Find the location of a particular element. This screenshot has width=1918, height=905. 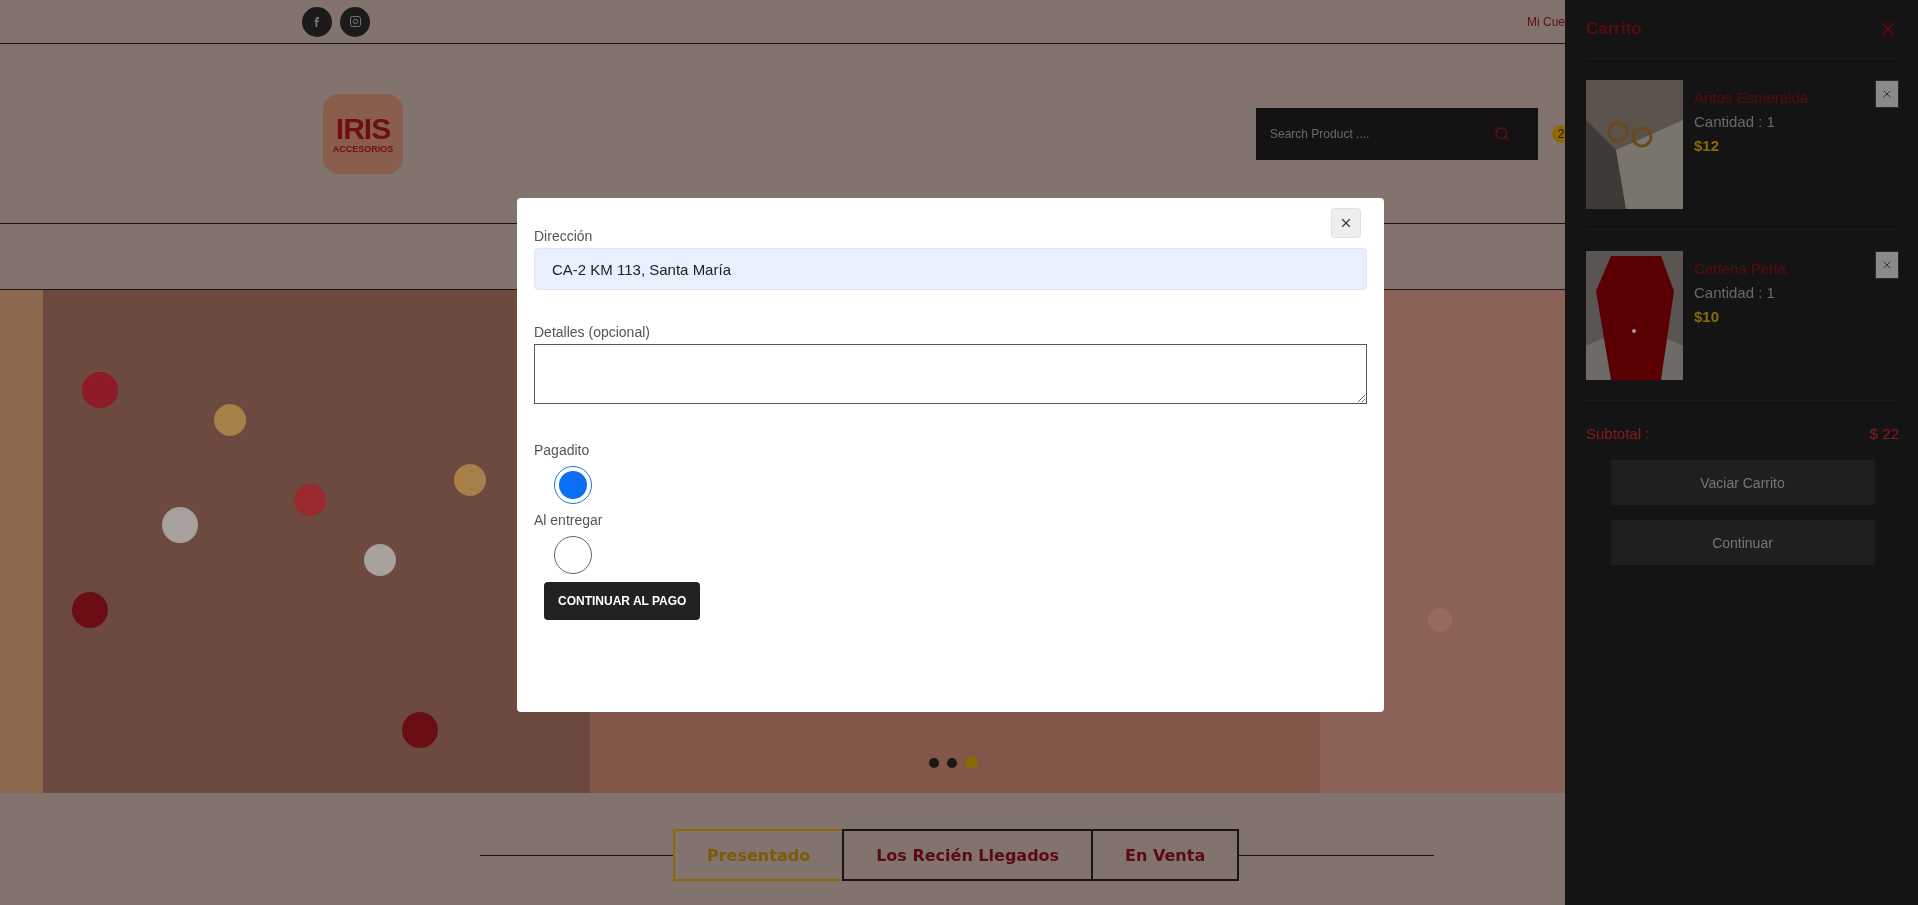

close-button is located at coordinates (1346, 223).